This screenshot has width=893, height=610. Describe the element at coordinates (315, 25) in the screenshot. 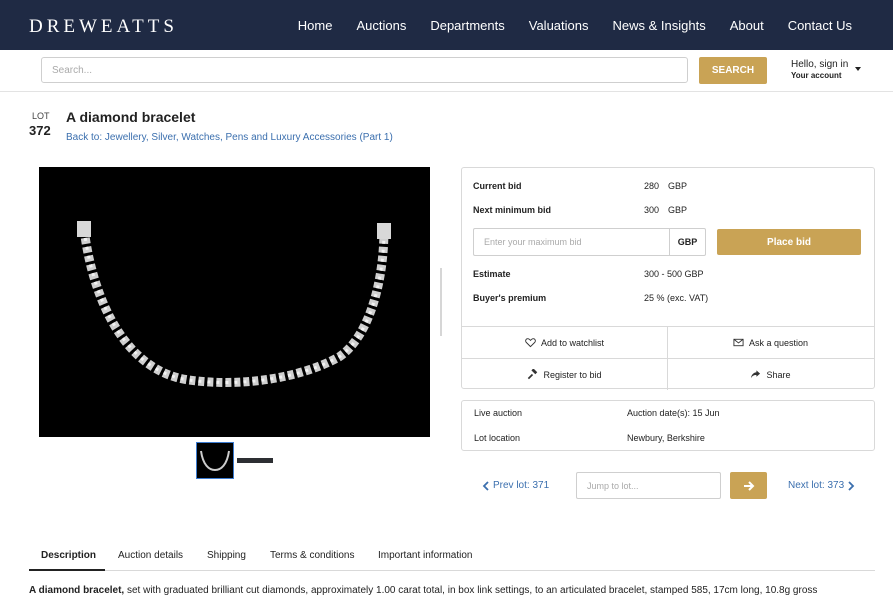

I see `nav-home: Home` at that location.